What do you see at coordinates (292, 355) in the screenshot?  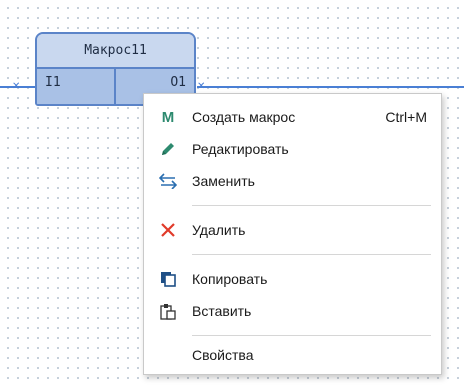 I see `menu-item-properties: Свойства` at bounding box center [292, 355].